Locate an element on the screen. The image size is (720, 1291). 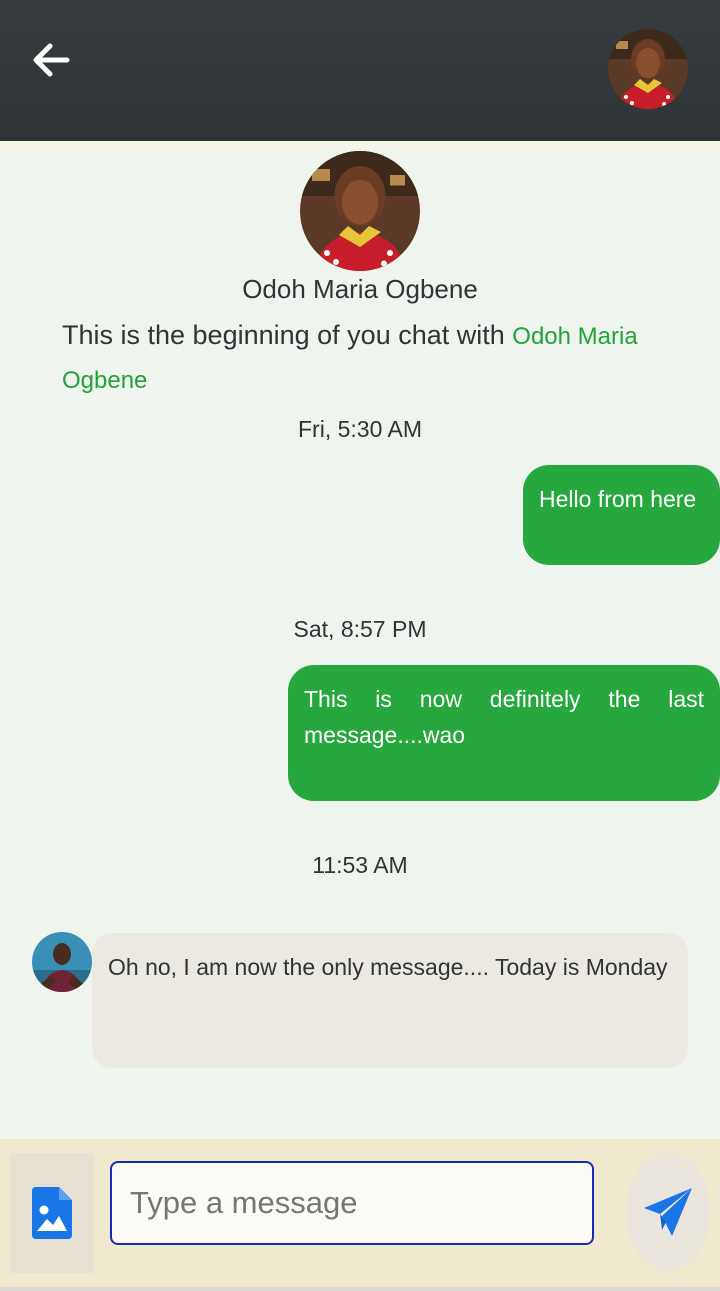
header-divider is located at coordinates (360, 145).